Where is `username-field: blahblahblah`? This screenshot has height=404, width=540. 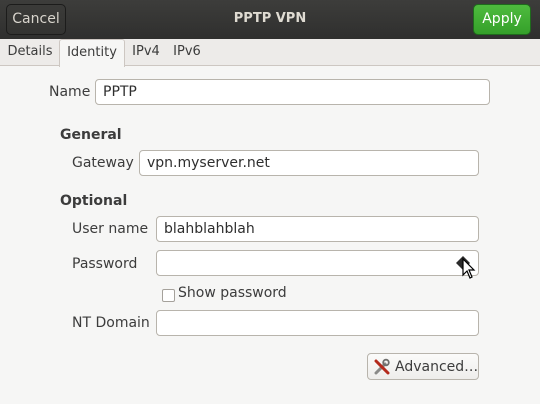 username-field: blahblahblah is located at coordinates (317, 229).